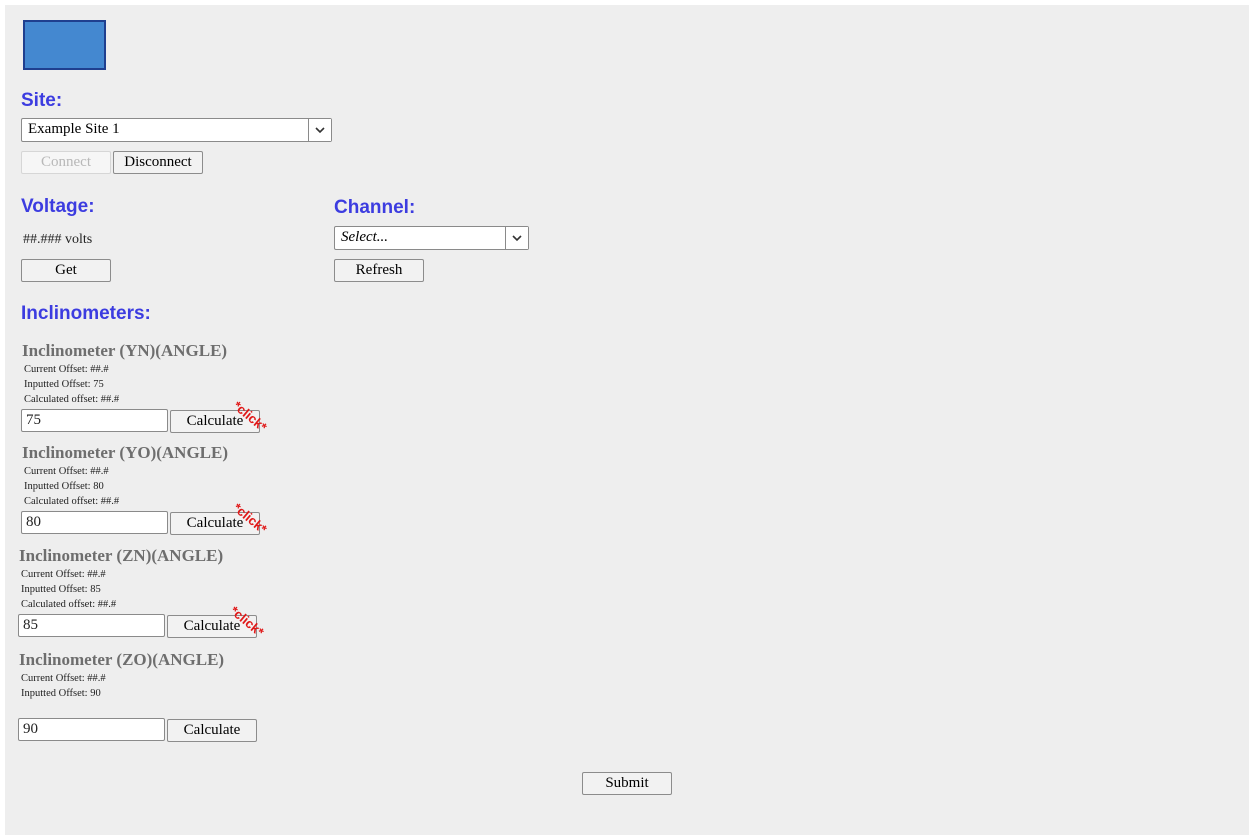  I want to click on offset-input: 80, so click(94, 522).